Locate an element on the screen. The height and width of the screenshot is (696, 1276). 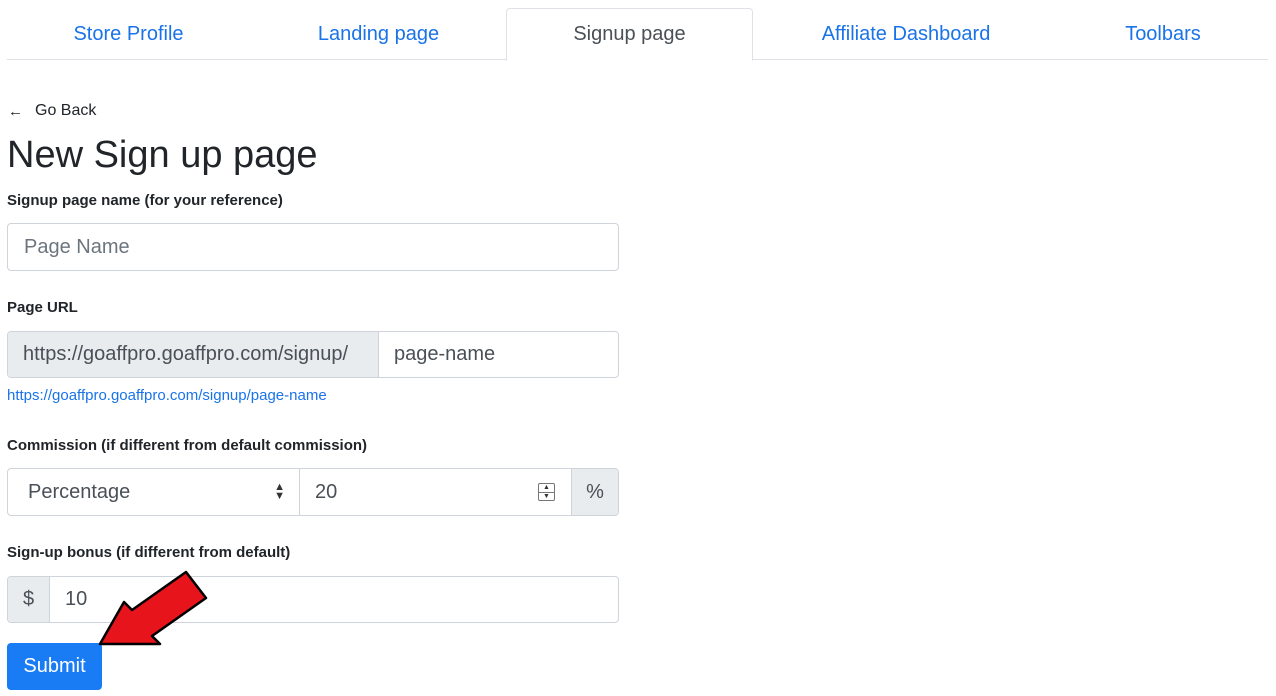
red-arrow-annotation-icon is located at coordinates (153, 608).